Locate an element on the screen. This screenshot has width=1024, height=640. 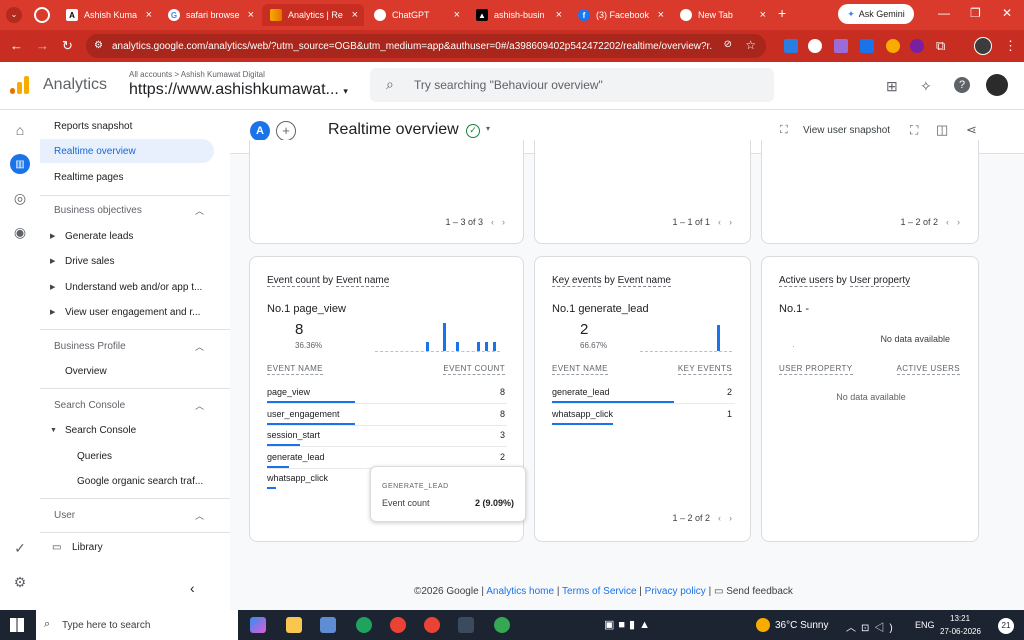
account-avatar is located at coordinates (997, 85).